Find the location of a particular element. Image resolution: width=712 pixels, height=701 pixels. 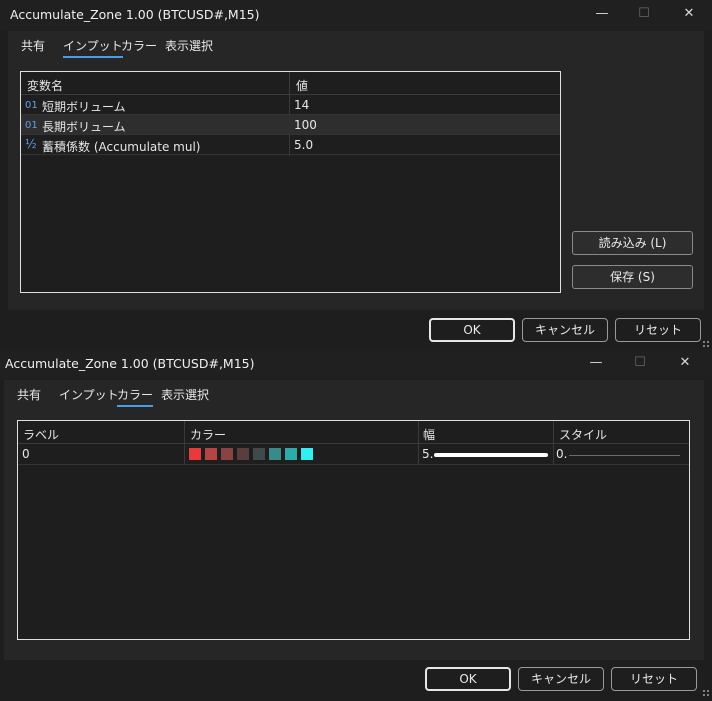

load-button: 読み込み (L) is located at coordinates (632, 243).